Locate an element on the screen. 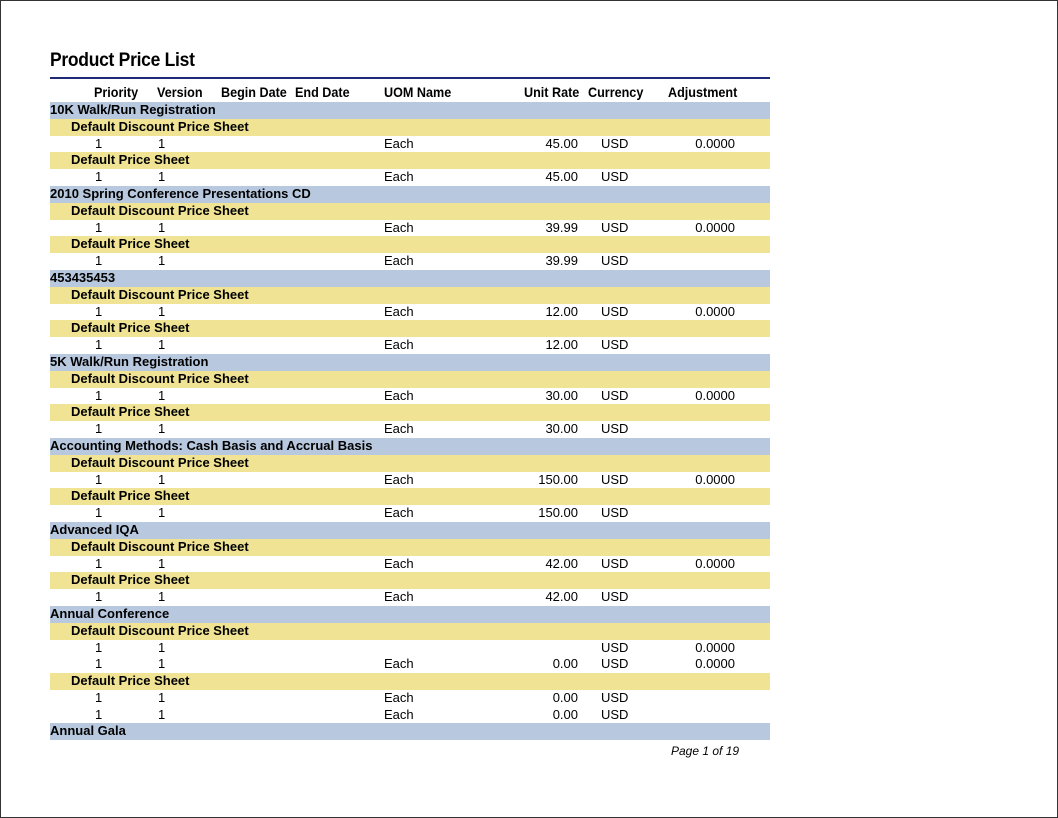 This screenshot has height=818, width=1058. price-row: 1 1 Each 39.99 USD is located at coordinates (410, 261).